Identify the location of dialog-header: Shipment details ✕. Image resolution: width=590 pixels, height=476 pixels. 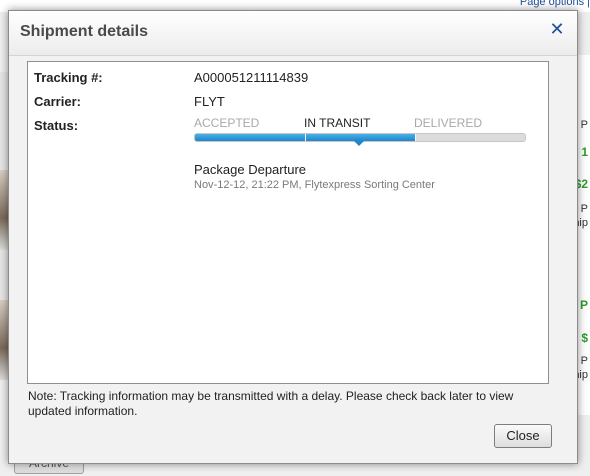
(293, 33).